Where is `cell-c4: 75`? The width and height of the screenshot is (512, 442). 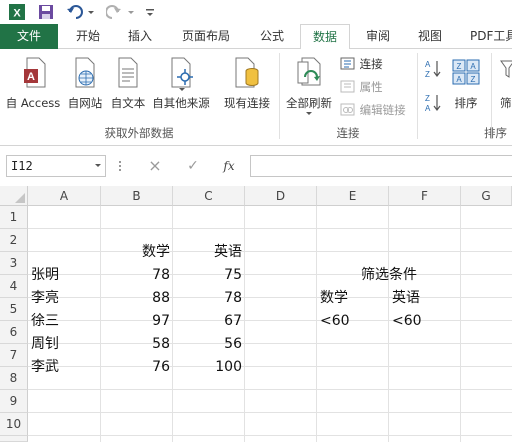 cell-c4: 75 is located at coordinates (209, 275).